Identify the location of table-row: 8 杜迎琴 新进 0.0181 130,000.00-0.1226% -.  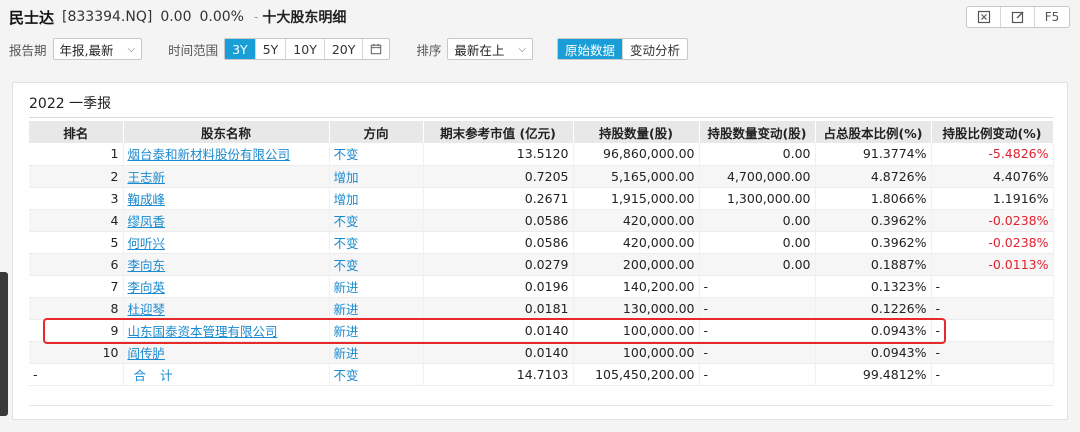
(541, 308).